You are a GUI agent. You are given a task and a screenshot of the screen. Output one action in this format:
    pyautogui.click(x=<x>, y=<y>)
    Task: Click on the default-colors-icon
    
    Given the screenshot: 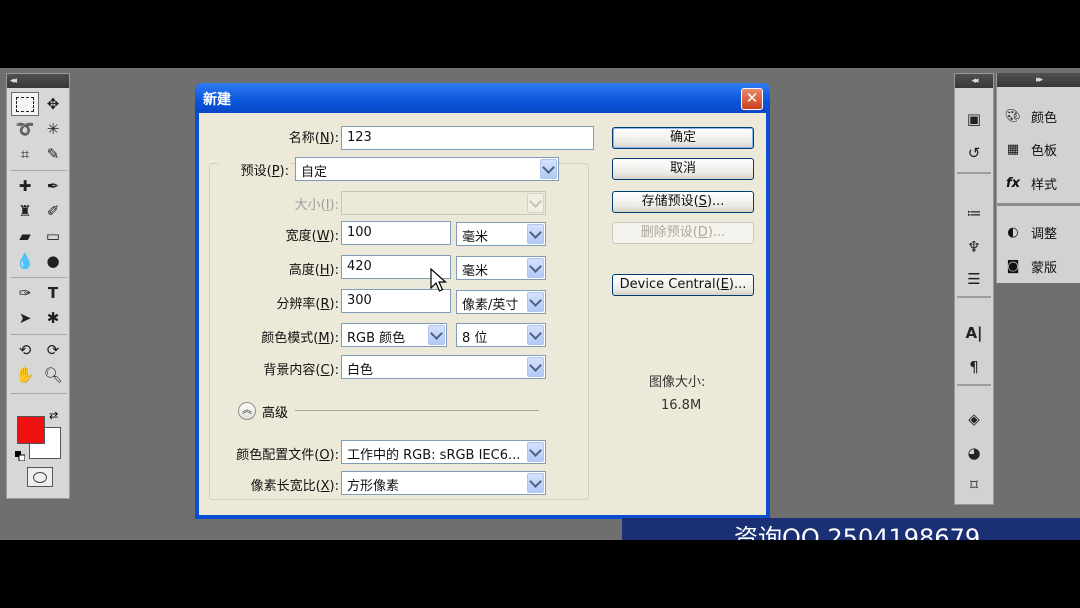 What is the action you would take?
    pyautogui.click(x=20, y=454)
    